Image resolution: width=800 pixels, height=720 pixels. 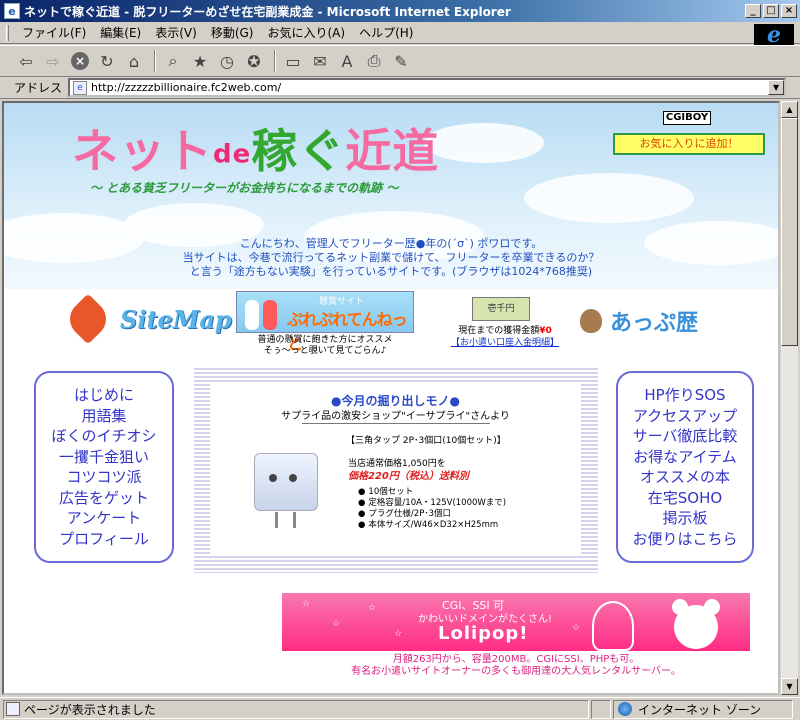 What do you see at coordinates (347, 61) in the screenshot?
I see `font-size-icon: A` at bounding box center [347, 61].